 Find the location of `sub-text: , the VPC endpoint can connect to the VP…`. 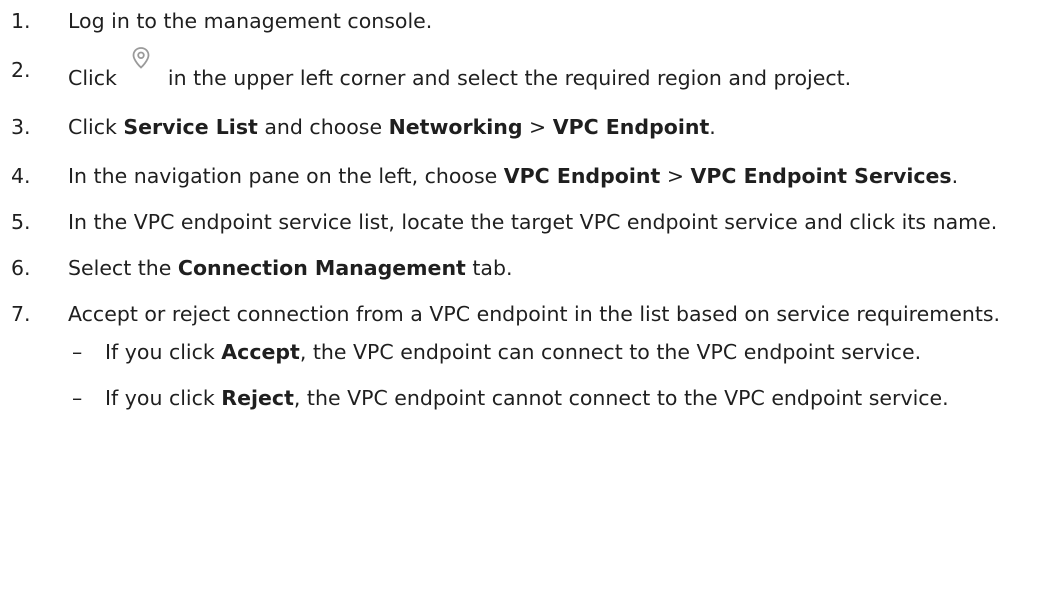

sub-text: , the VPC endpoint can connect to the VP… is located at coordinates (610, 352).